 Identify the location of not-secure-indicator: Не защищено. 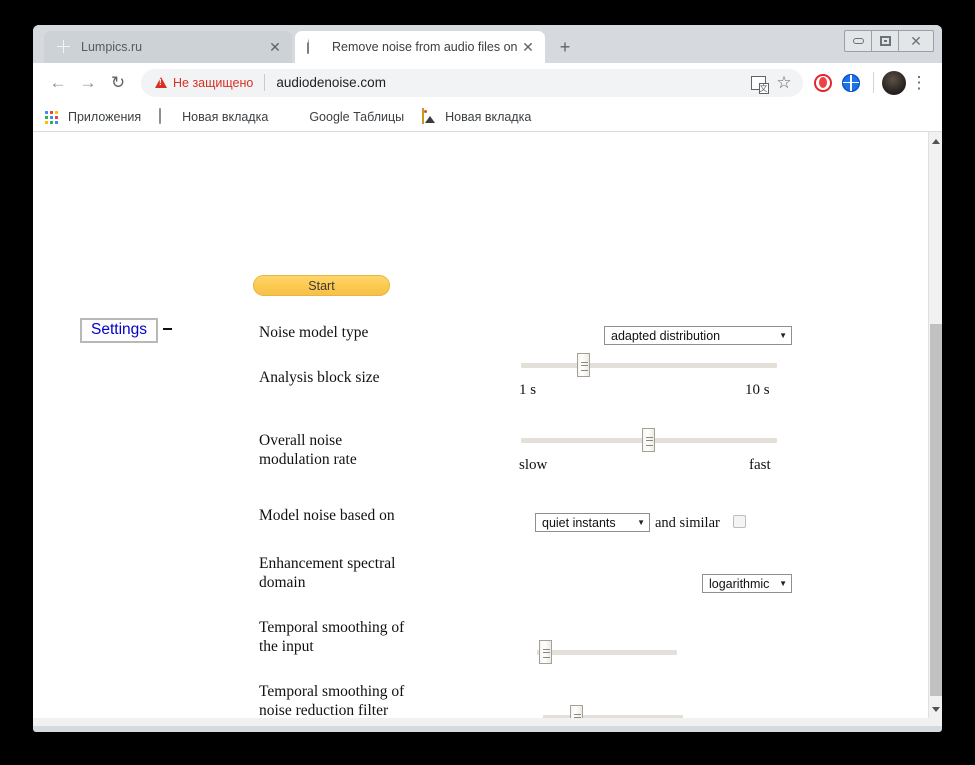
(204, 83).